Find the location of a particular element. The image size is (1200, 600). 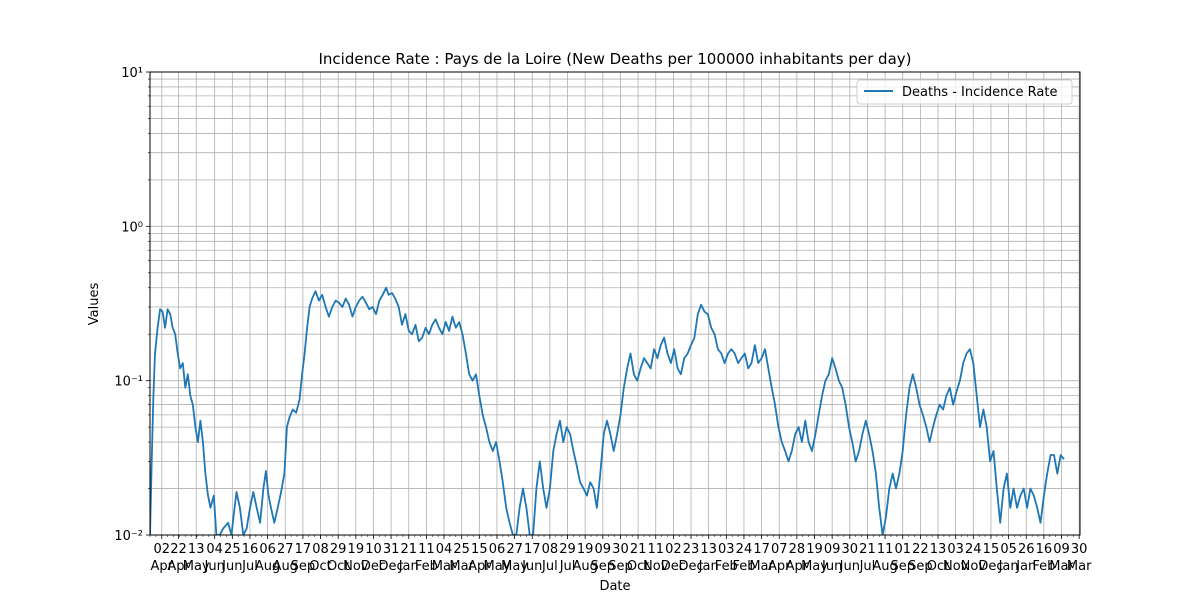

x-tick-month-label: Mar is located at coordinates (1079, 566).